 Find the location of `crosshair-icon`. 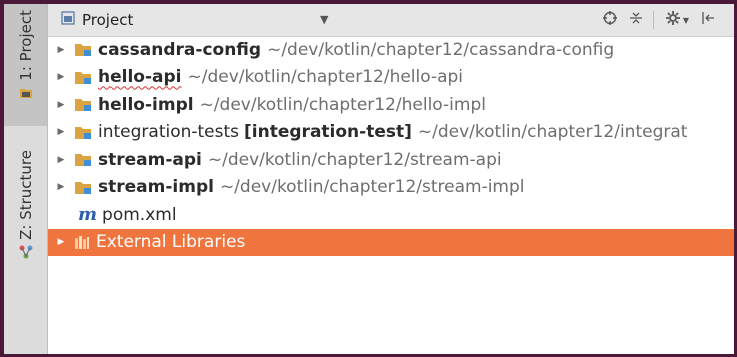

crosshair-icon is located at coordinates (610, 20).